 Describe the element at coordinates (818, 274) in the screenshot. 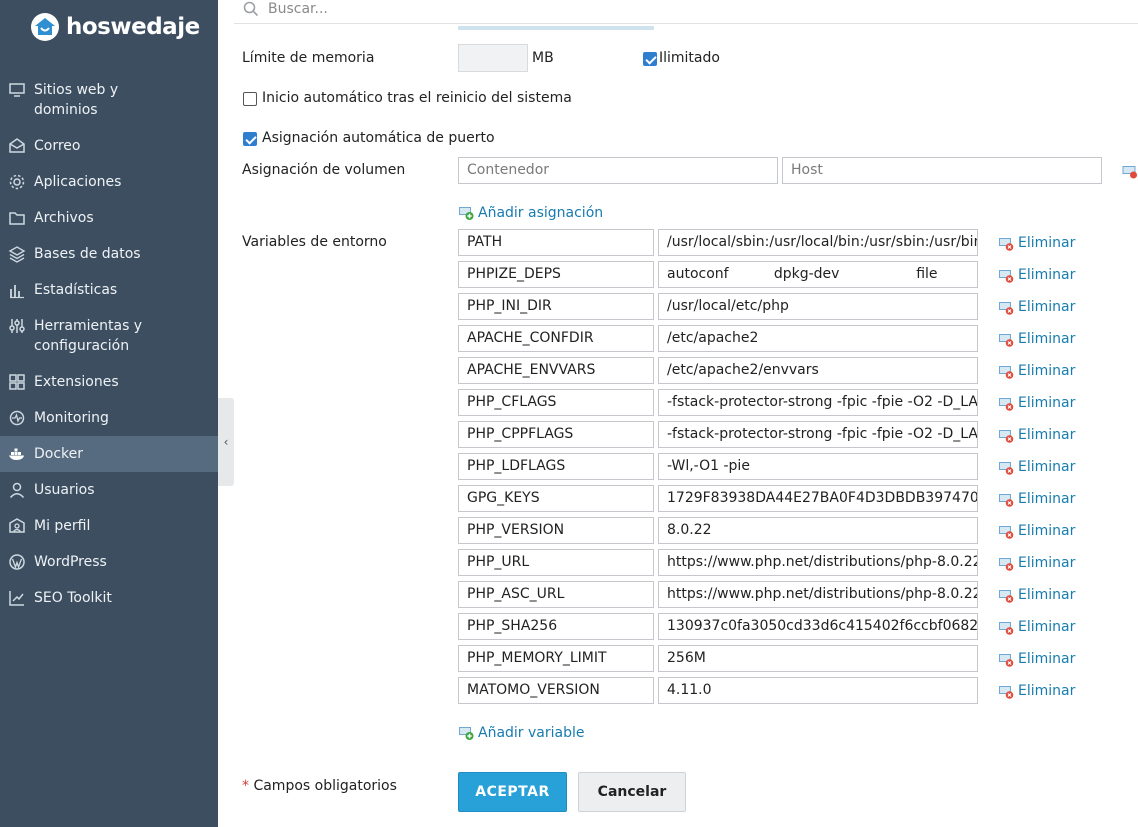

I see `env-var-value-input: autoconf dpkg-dev file g++` at that location.